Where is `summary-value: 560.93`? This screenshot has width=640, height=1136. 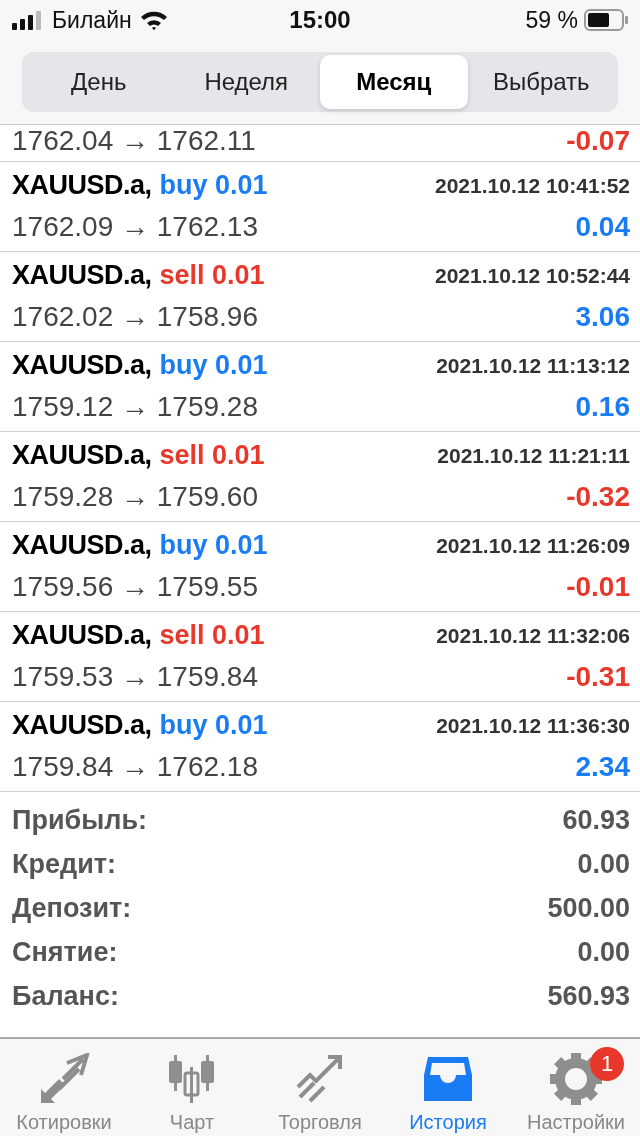 summary-value: 560.93 is located at coordinates (588, 996).